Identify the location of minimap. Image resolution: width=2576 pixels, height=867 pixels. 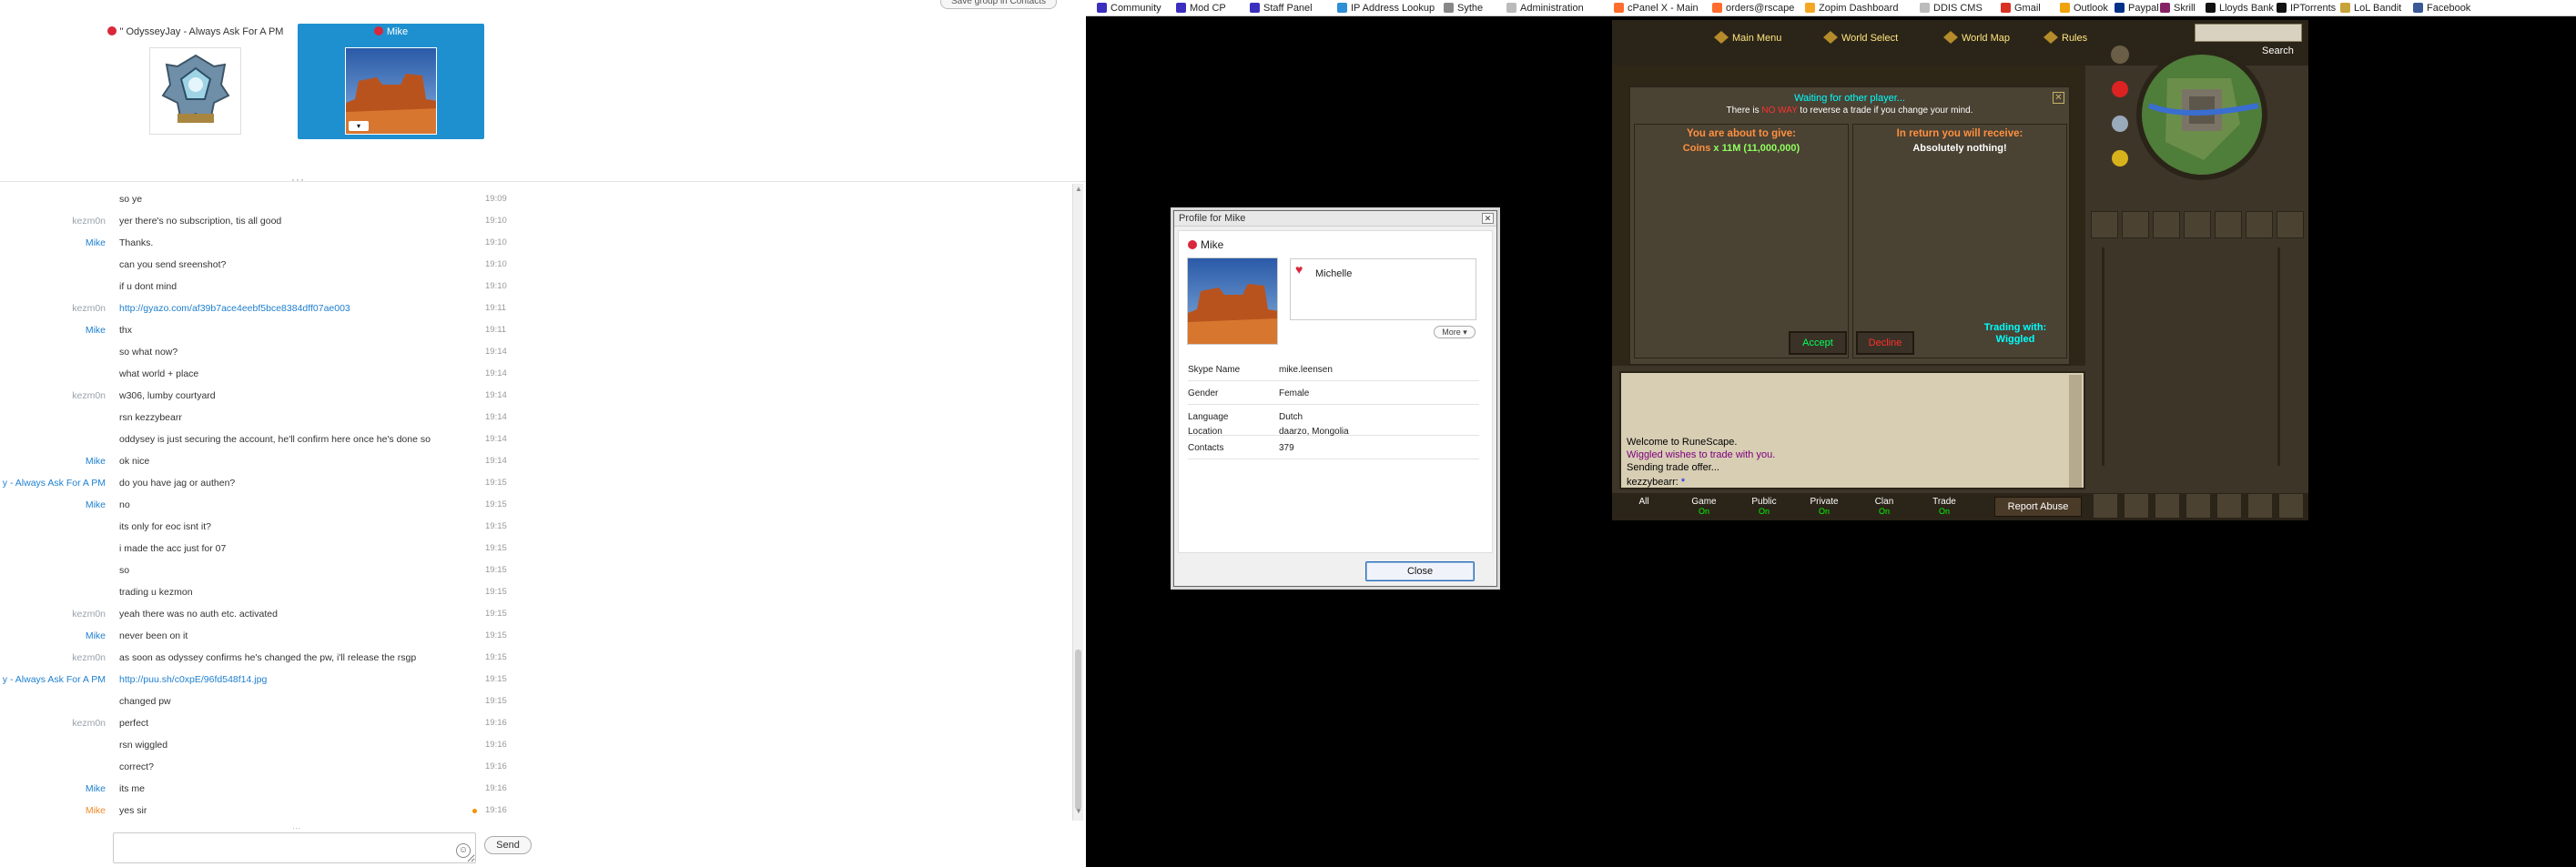
(2185, 114).